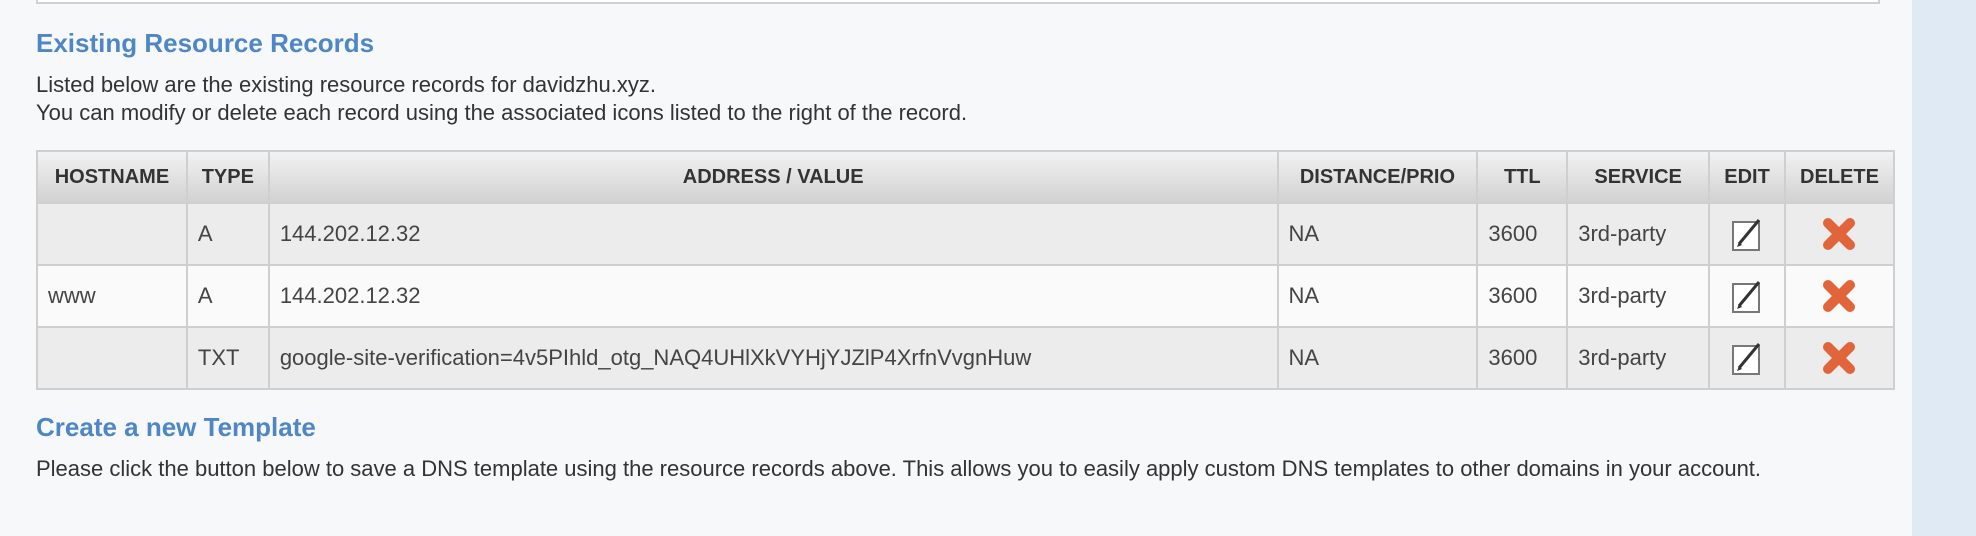 The height and width of the screenshot is (536, 1976). Describe the element at coordinates (1839, 177) in the screenshot. I see `header-delete: DELETE` at that location.